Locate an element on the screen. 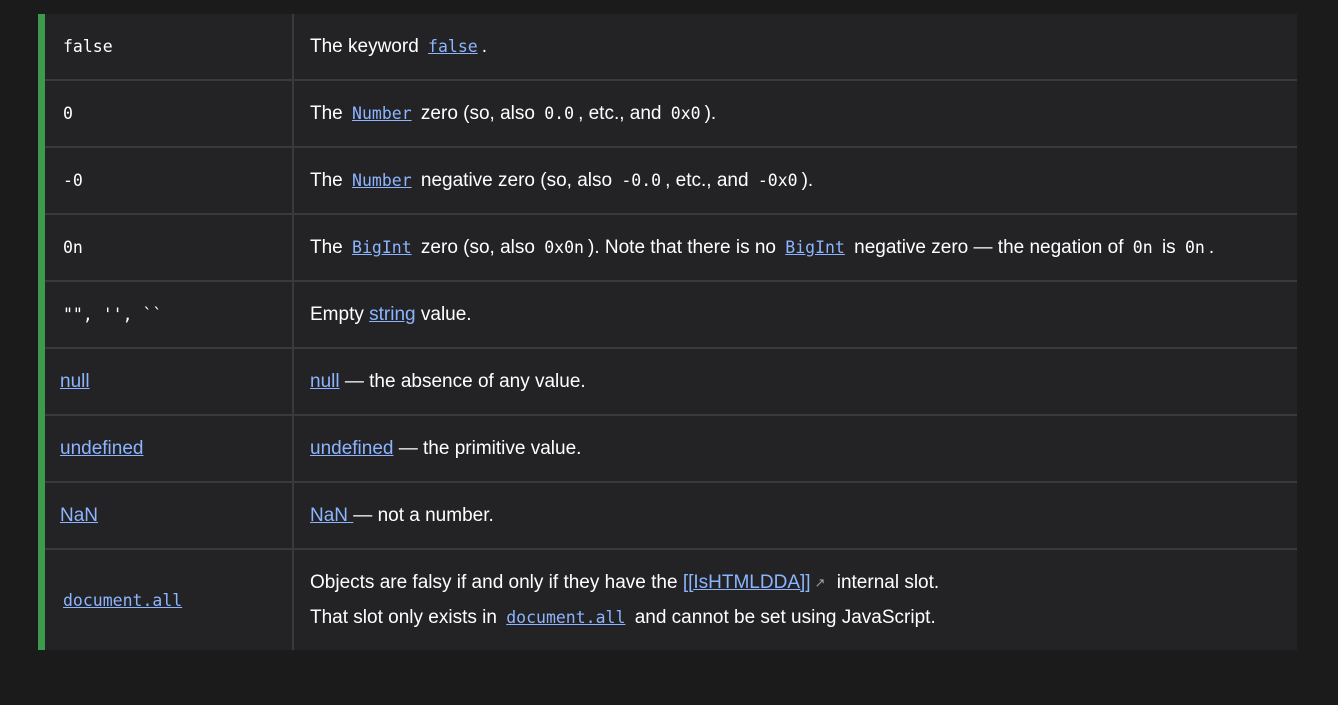  description-cell: Empty string value. is located at coordinates (795, 314).